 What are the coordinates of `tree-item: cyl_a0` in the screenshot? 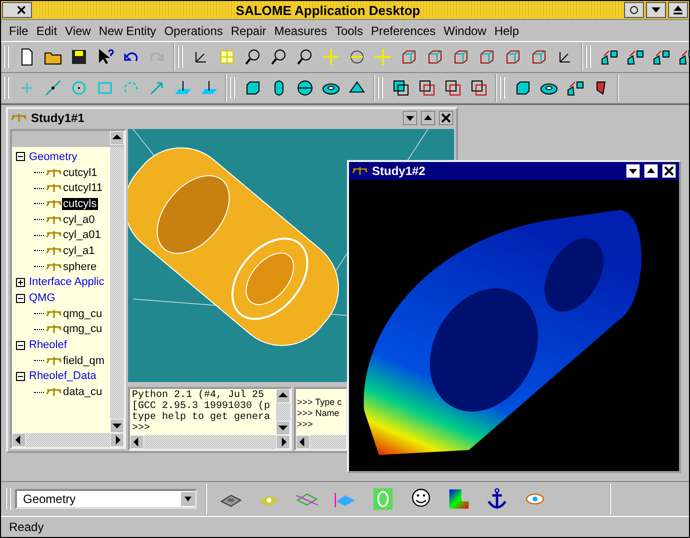 It's located at (79, 220).